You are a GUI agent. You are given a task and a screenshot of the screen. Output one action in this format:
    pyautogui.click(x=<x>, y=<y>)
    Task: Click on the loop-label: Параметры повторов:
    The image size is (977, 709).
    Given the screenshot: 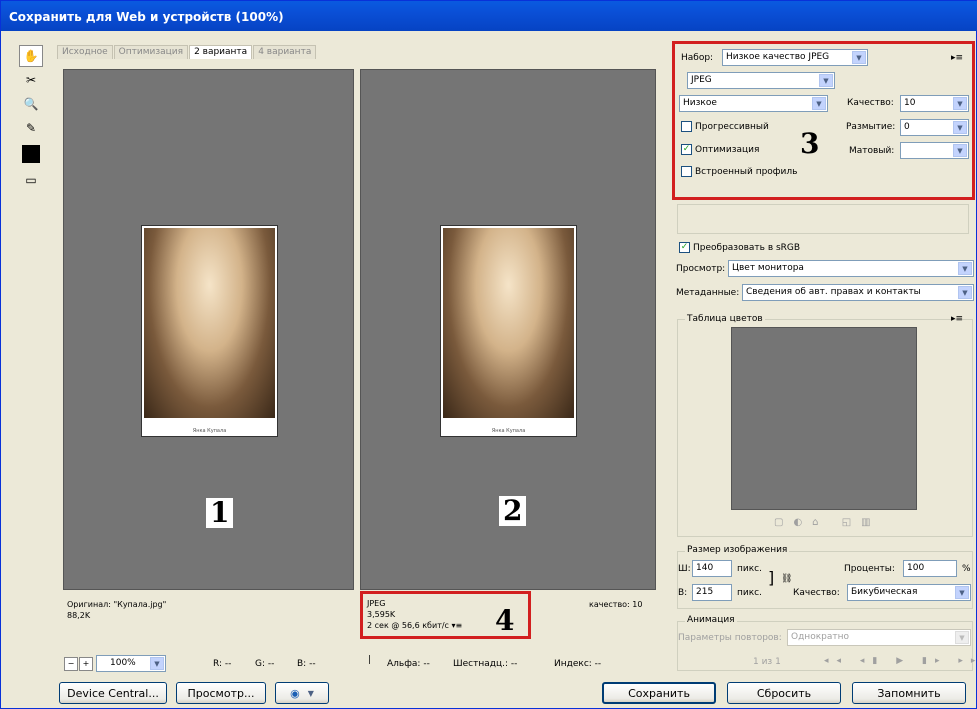 What is the action you would take?
    pyautogui.click(x=730, y=638)
    